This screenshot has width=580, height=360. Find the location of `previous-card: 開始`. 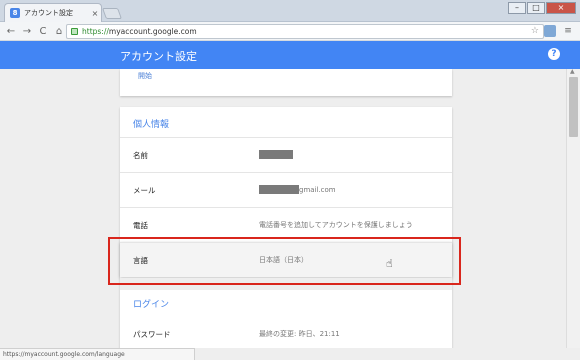

previous-card: 開始 is located at coordinates (286, 82).